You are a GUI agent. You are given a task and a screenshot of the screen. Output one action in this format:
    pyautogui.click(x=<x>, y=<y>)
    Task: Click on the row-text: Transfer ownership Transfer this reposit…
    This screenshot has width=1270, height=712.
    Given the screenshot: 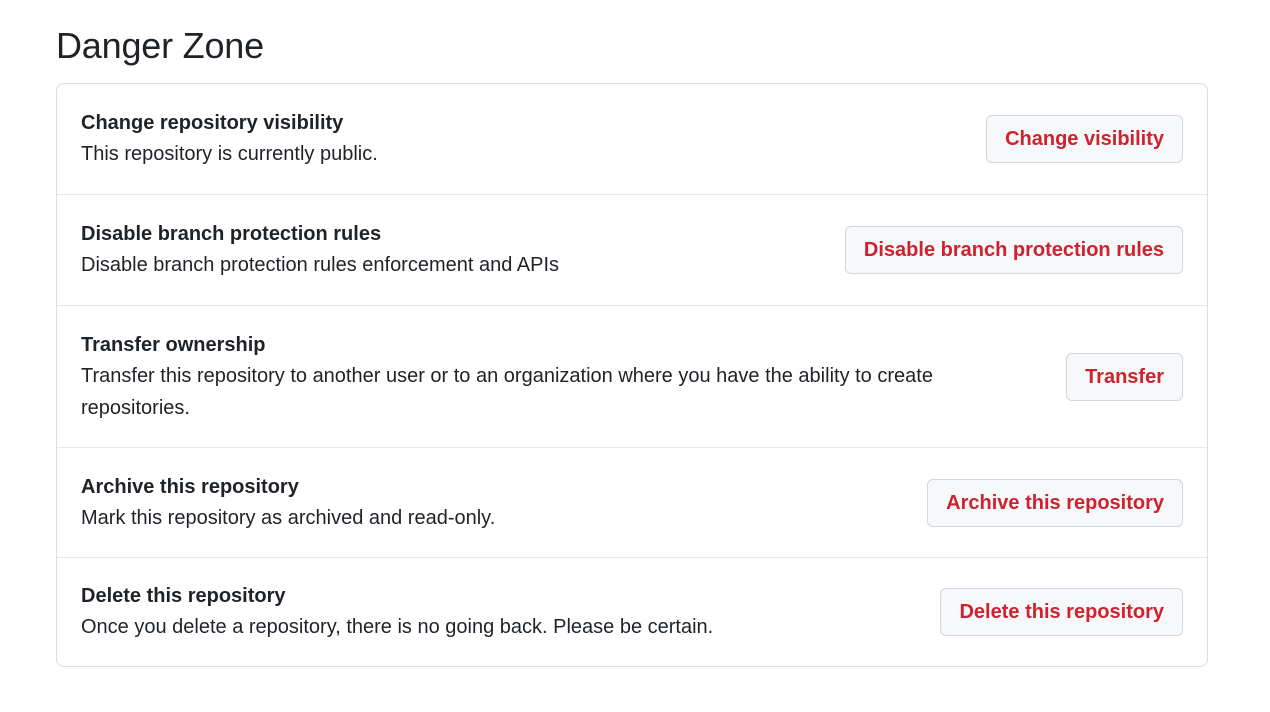 What is the action you would take?
    pyautogui.click(x=573, y=377)
    